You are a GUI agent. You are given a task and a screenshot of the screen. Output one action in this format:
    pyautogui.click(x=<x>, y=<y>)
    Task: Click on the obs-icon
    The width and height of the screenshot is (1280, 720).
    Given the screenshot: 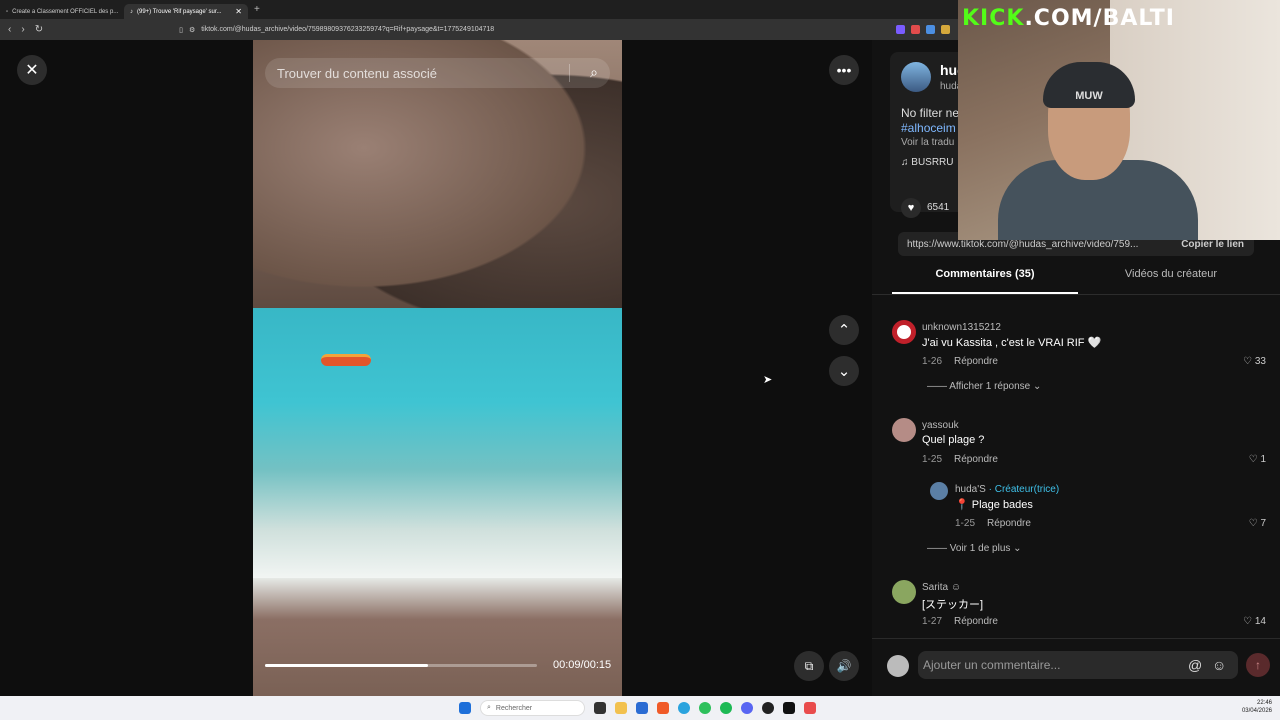 What is the action you would take?
    pyautogui.click(x=768, y=708)
    